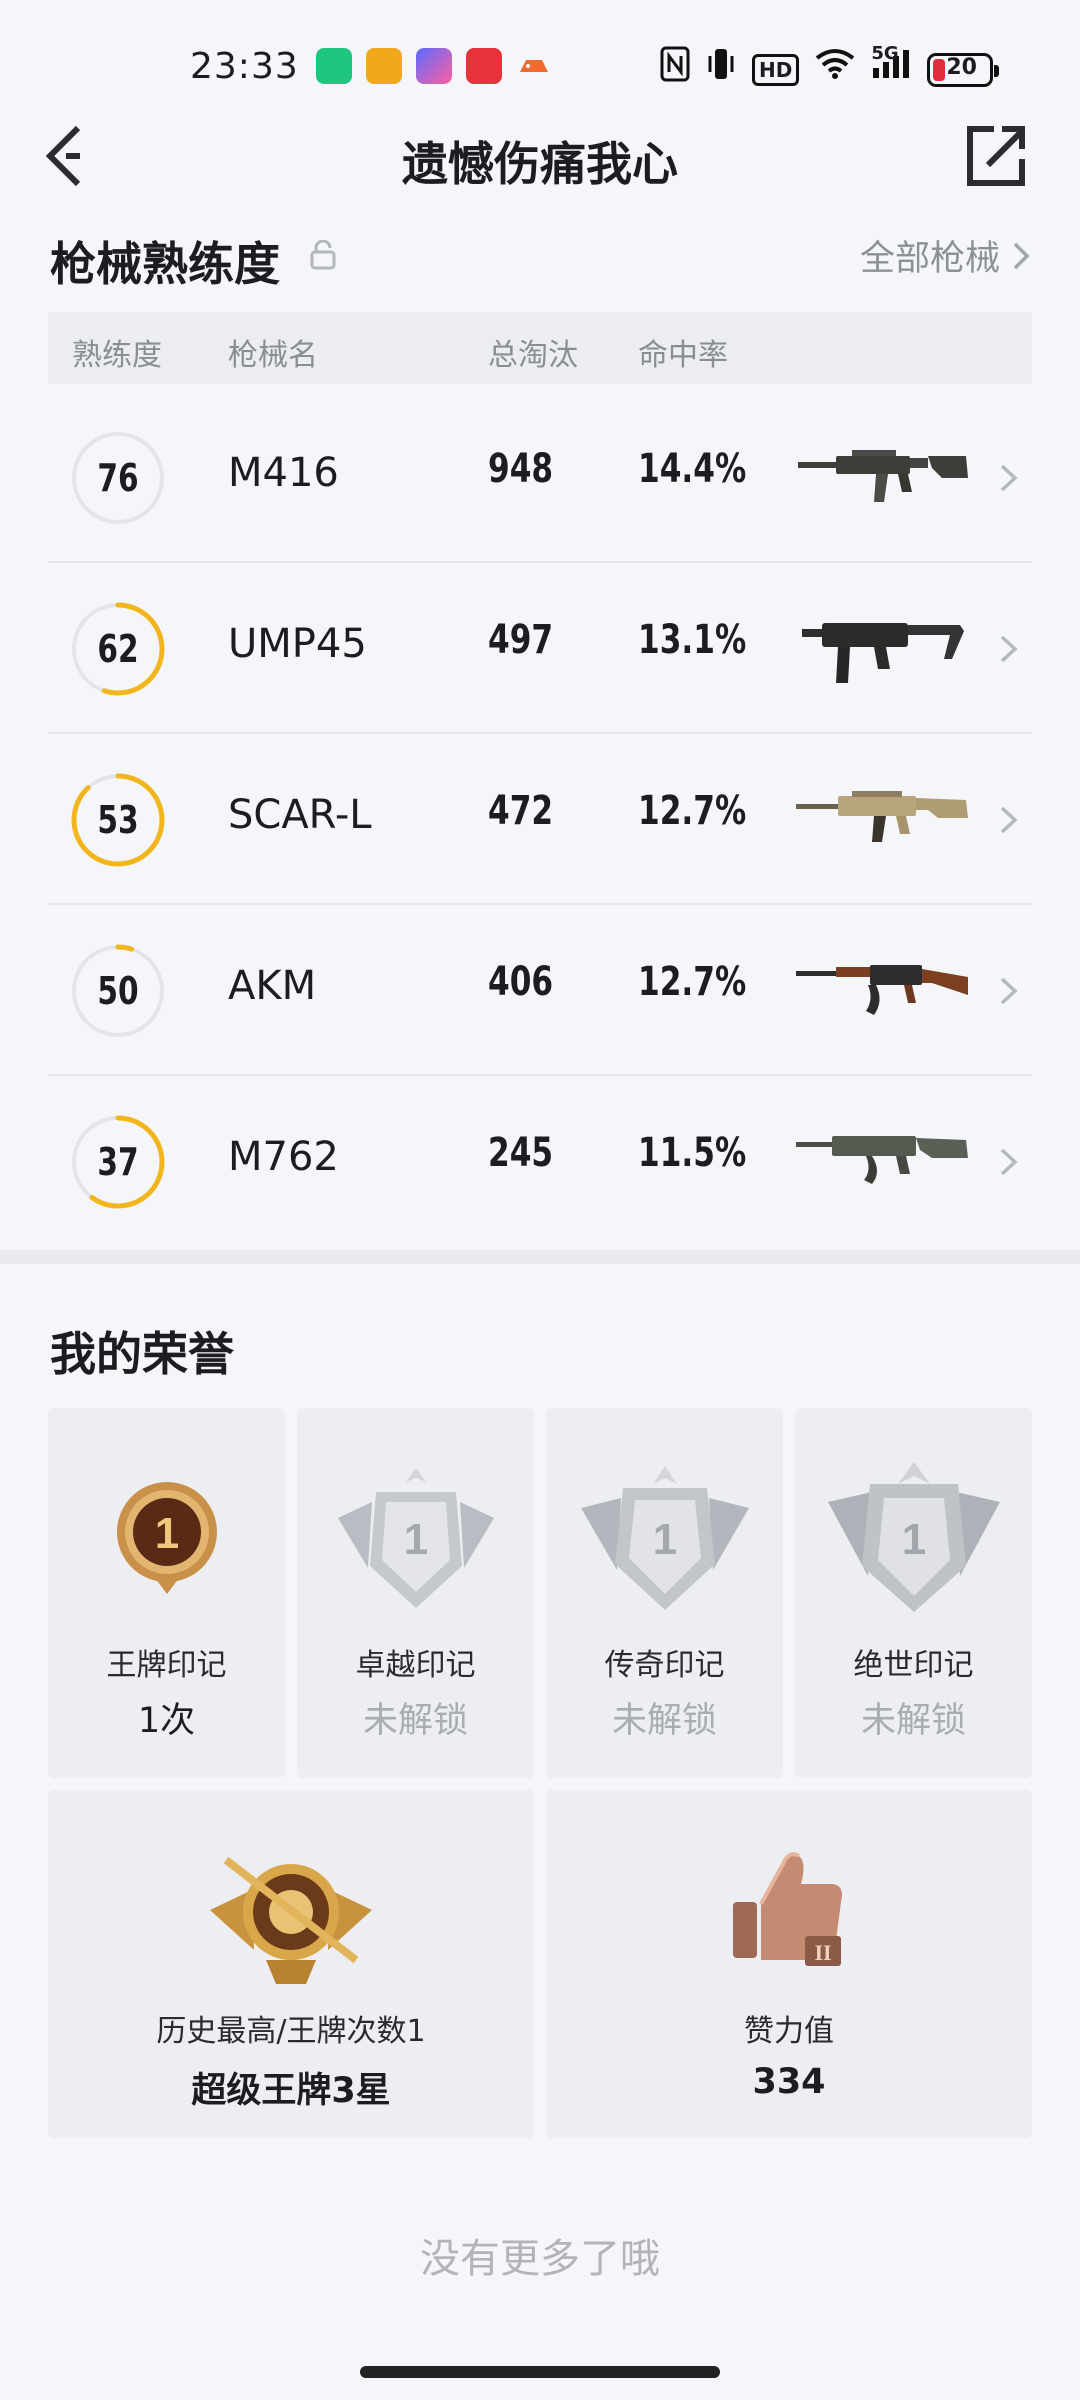  What do you see at coordinates (683, 355) in the screenshot?
I see `col-hit-rate: 命中率` at bounding box center [683, 355].